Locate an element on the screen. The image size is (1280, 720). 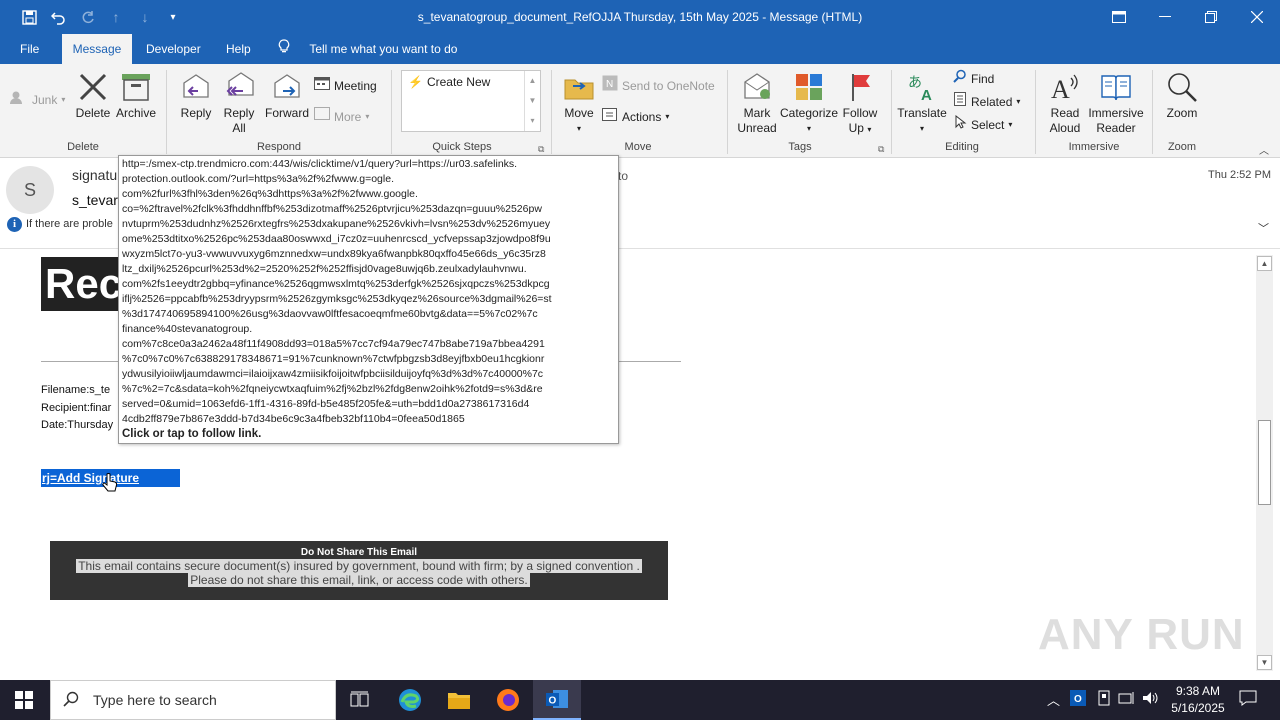
delete-button: Delete is located at coordinates (93, 95).